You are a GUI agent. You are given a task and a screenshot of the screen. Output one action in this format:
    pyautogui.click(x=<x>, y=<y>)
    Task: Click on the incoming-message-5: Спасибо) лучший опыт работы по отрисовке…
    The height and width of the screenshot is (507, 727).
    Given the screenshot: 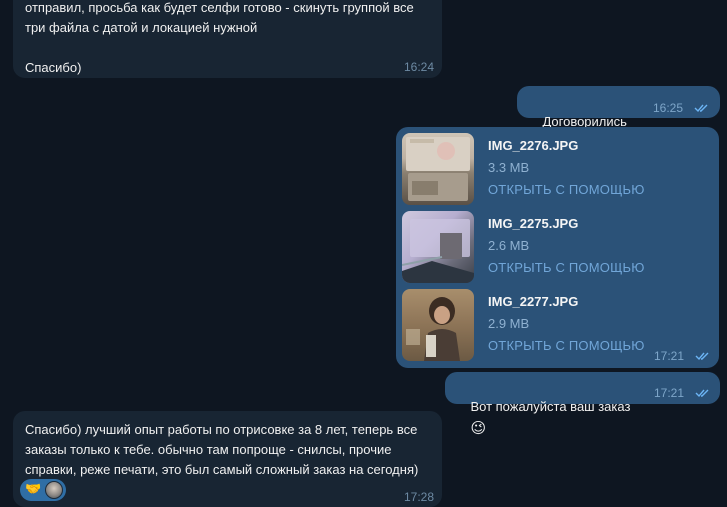 What is the action you would take?
    pyautogui.click(x=227, y=459)
    